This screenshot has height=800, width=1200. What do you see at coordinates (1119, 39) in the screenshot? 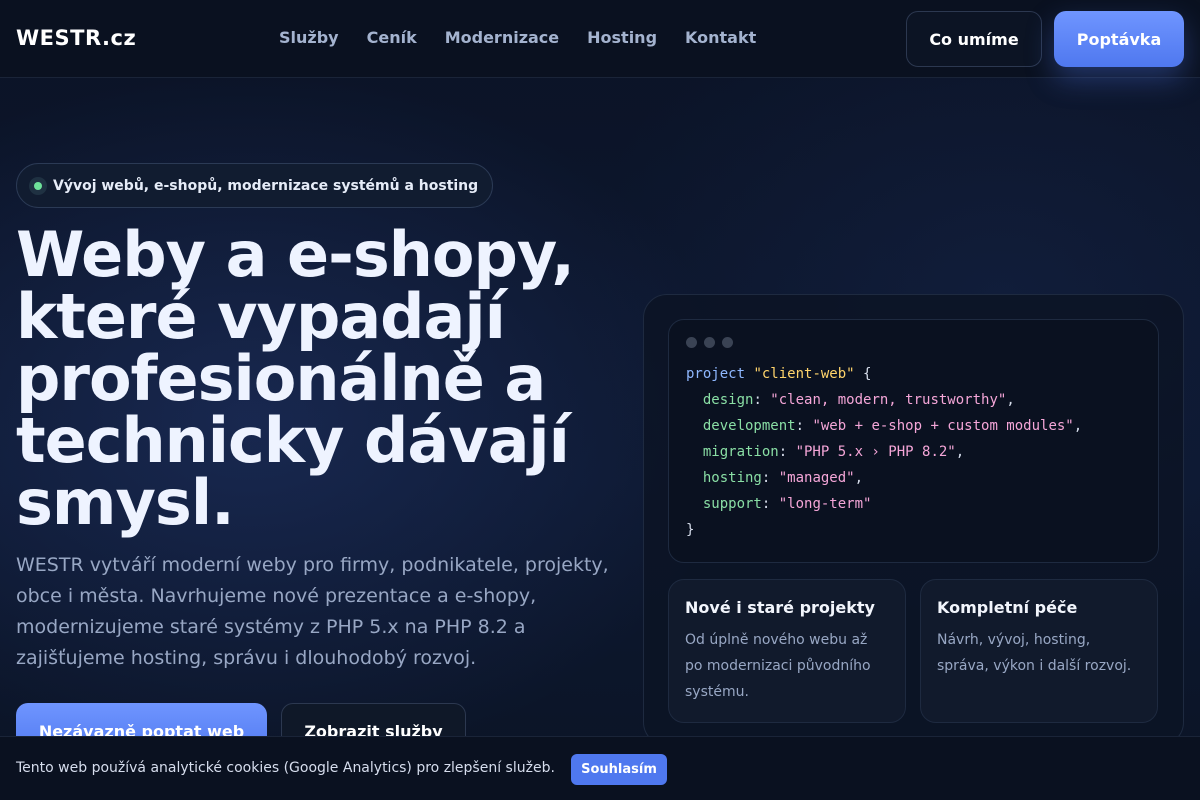
I see `inquiry-button: Poptávka` at bounding box center [1119, 39].